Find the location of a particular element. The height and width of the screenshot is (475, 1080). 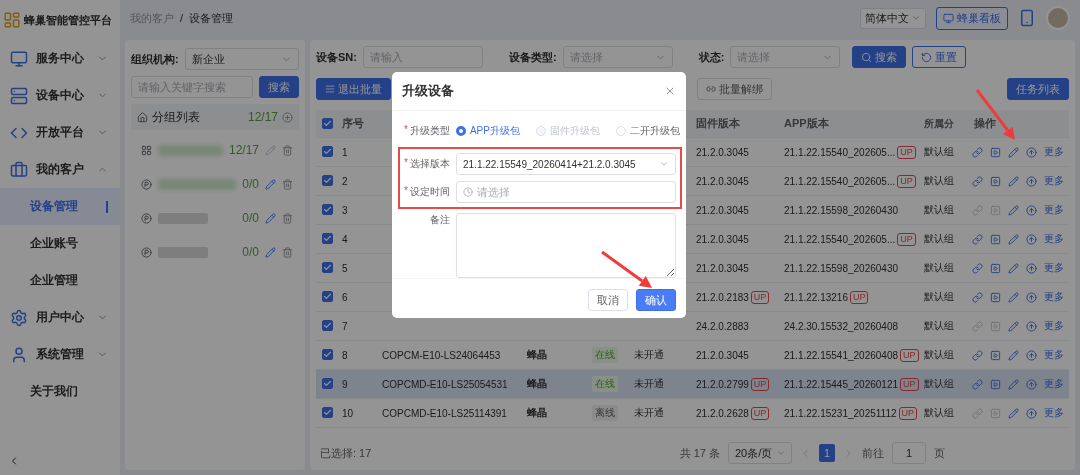

nav-item: 服务中心 is located at coordinates (60, 58).